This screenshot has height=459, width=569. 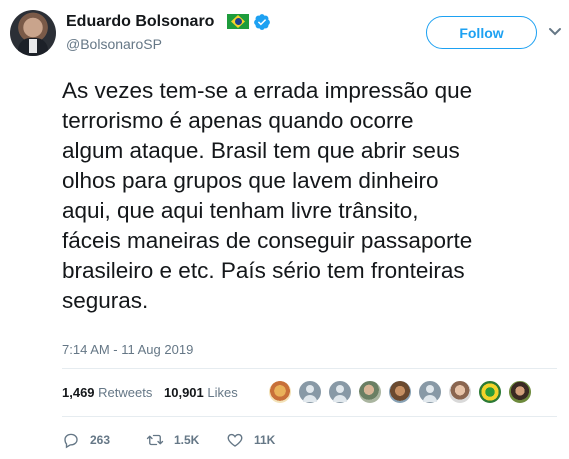 I want to click on retweet-icon, so click(x=155, y=440).